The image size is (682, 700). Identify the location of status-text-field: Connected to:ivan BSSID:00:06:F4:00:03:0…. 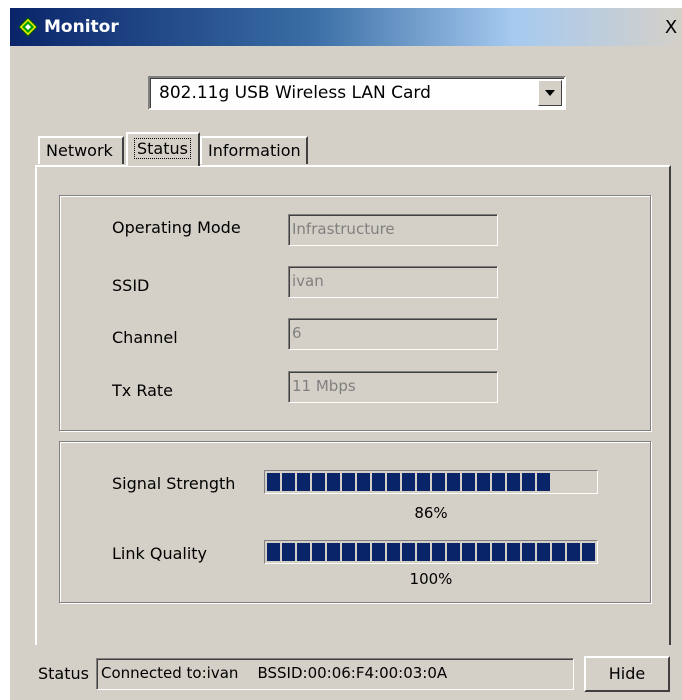
(335, 674).